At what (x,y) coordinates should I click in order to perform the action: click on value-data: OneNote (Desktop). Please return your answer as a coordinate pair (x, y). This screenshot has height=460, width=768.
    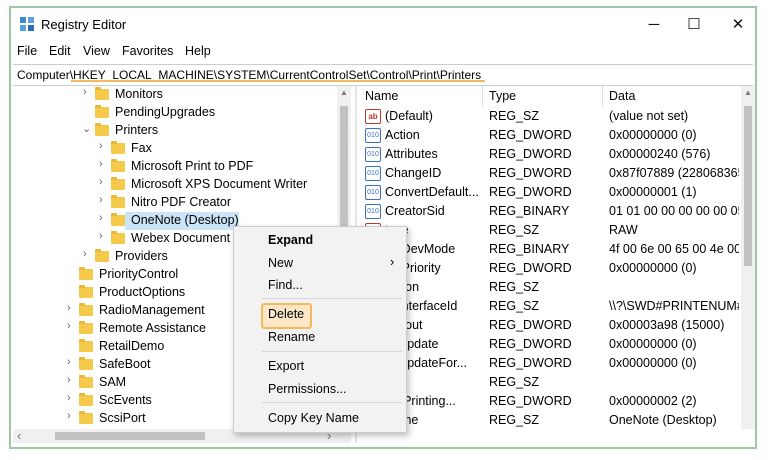
    Looking at the image, I should click on (663, 420).